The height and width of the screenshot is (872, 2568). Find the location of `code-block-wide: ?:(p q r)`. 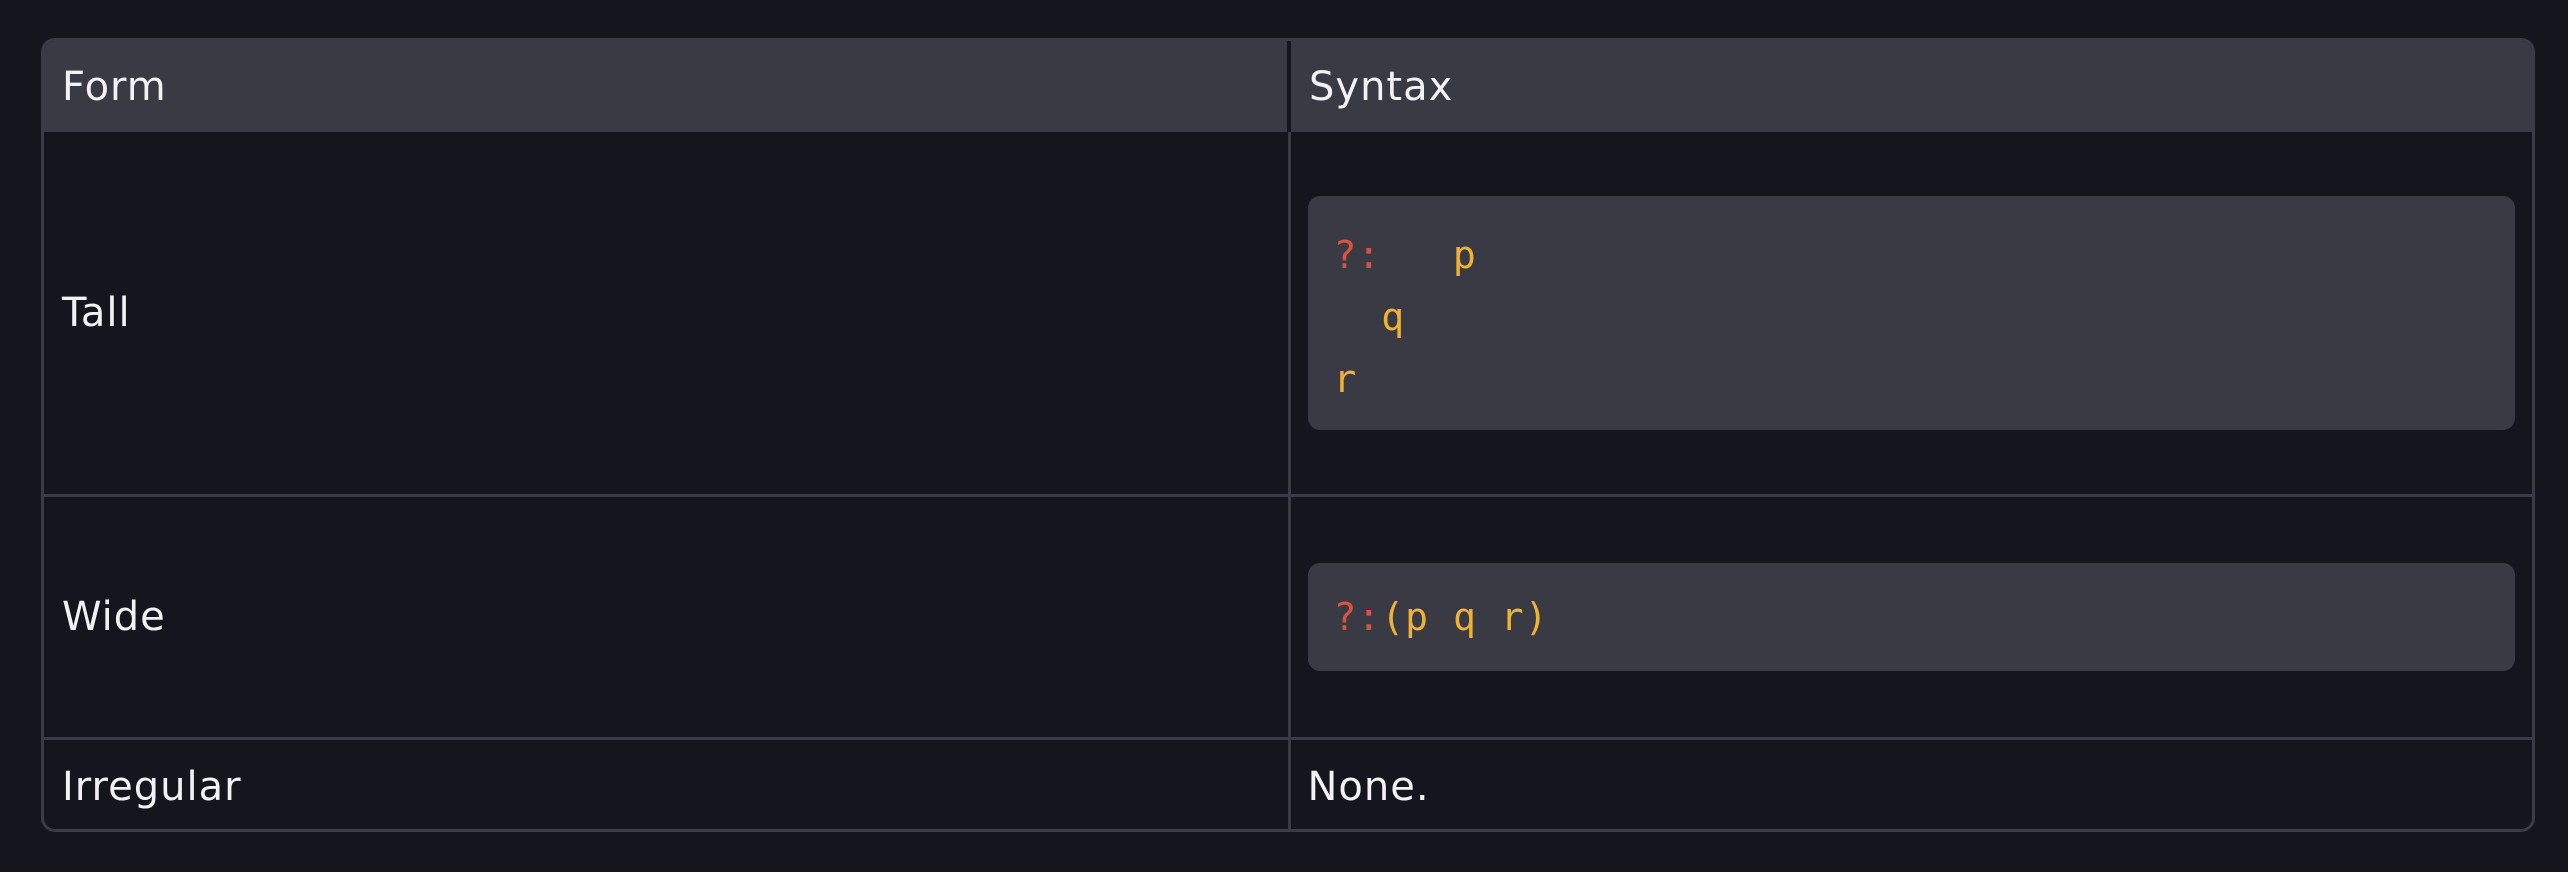

code-block-wide: ?:(p q r) is located at coordinates (1911, 616).